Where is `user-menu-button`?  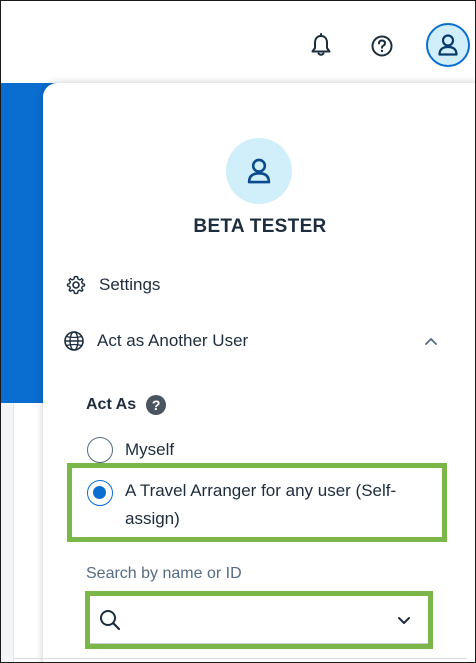
user-menu-button is located at coordinates (448, 45).